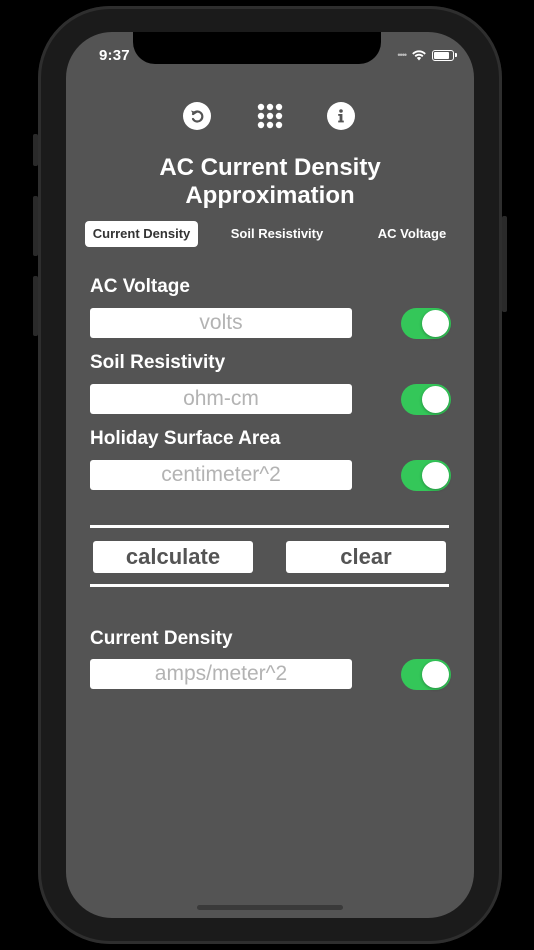  What do you see at coordinates (35, 306) in the screenshot?
I see `side-button-volume-down` at bounding box center [35, 306].